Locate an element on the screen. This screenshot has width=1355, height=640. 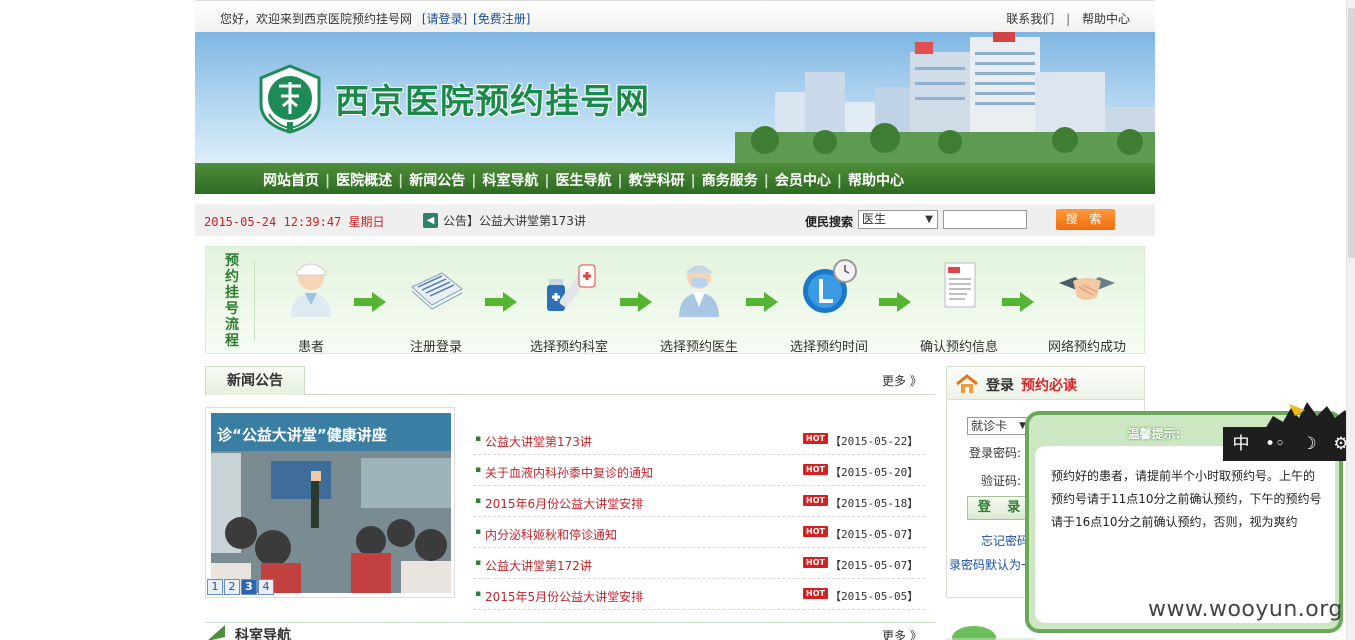
search-button: 搜 索 is located at coordinates (1085, 219).